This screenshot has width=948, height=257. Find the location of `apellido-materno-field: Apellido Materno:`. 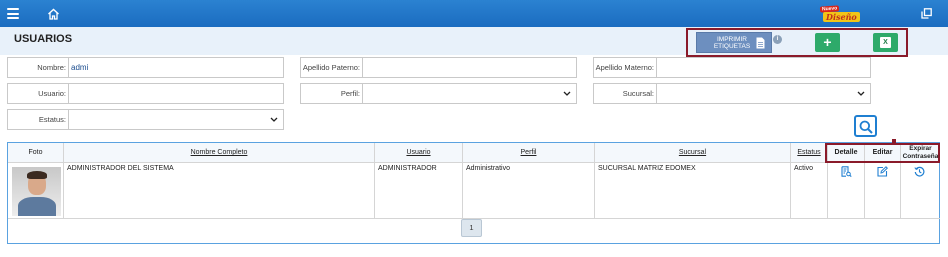

apellido-materno-field: Apellido Materno: is located at coordinates (732, 67).